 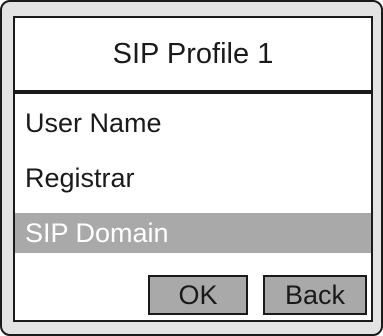 I want to click on back-button-label: Back, so click(x=315, y=295).